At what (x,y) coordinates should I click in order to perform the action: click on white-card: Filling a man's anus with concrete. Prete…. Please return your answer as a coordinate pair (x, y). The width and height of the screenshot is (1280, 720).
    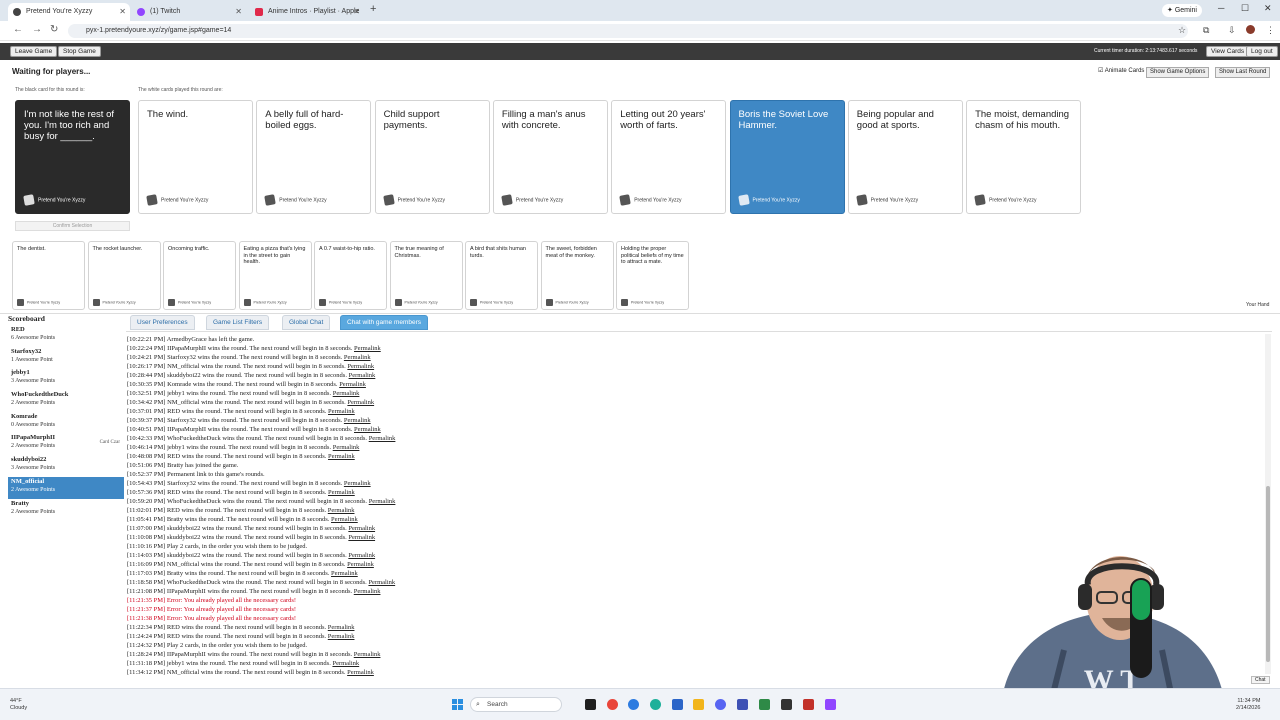
    Looking at the image, I should click on (550, 157).